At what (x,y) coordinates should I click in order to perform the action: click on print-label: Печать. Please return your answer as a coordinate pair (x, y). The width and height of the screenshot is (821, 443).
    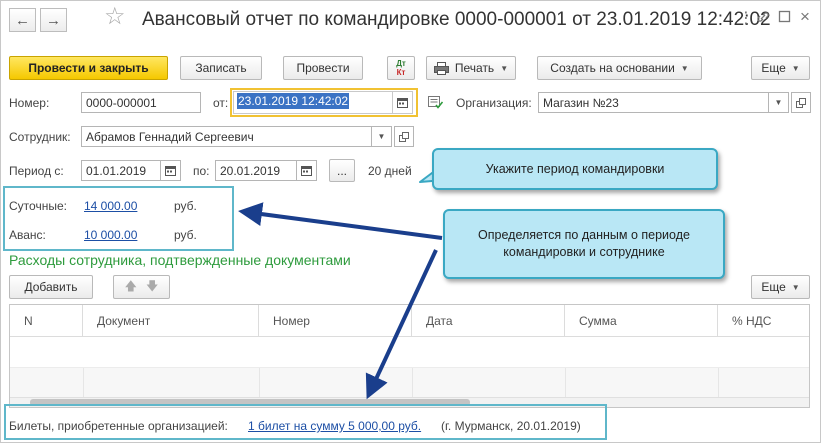
    Looking at the image, I should click on (474, 68).